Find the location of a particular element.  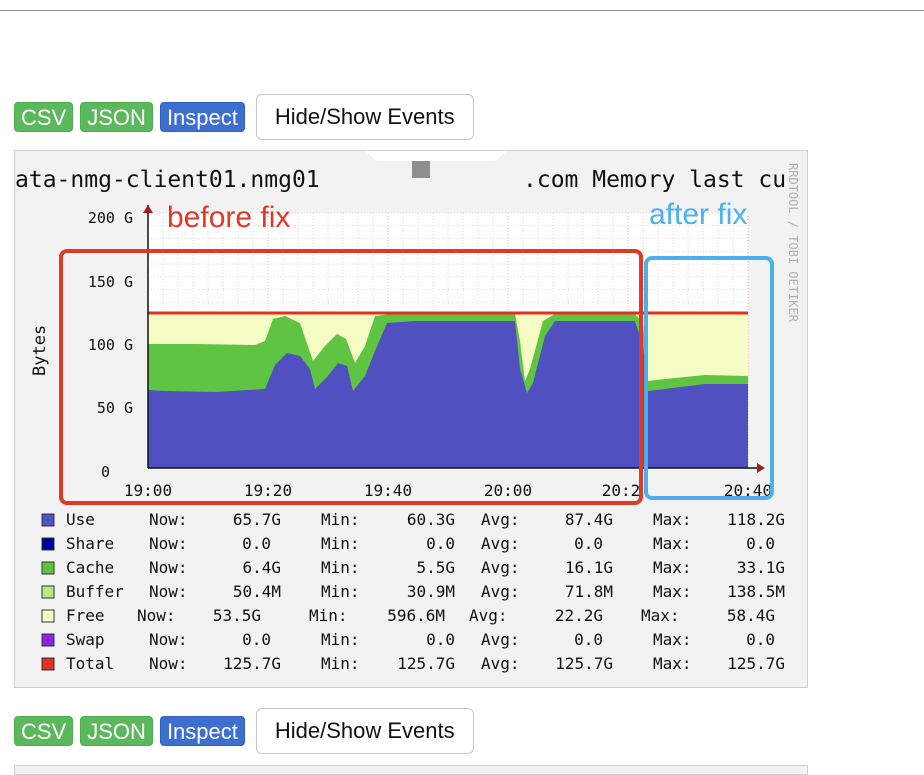

legend-name: Share is located at coordinates (90, 543).